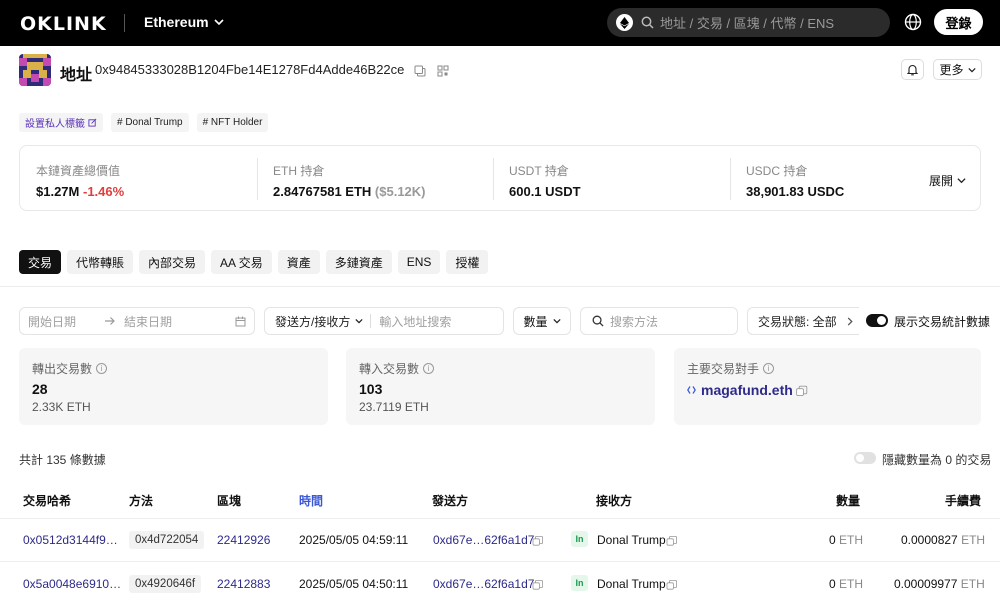  I want to click on address-tags: 設置私人標籤 # Donal Trump # NFT Holder, so click(143, 122).